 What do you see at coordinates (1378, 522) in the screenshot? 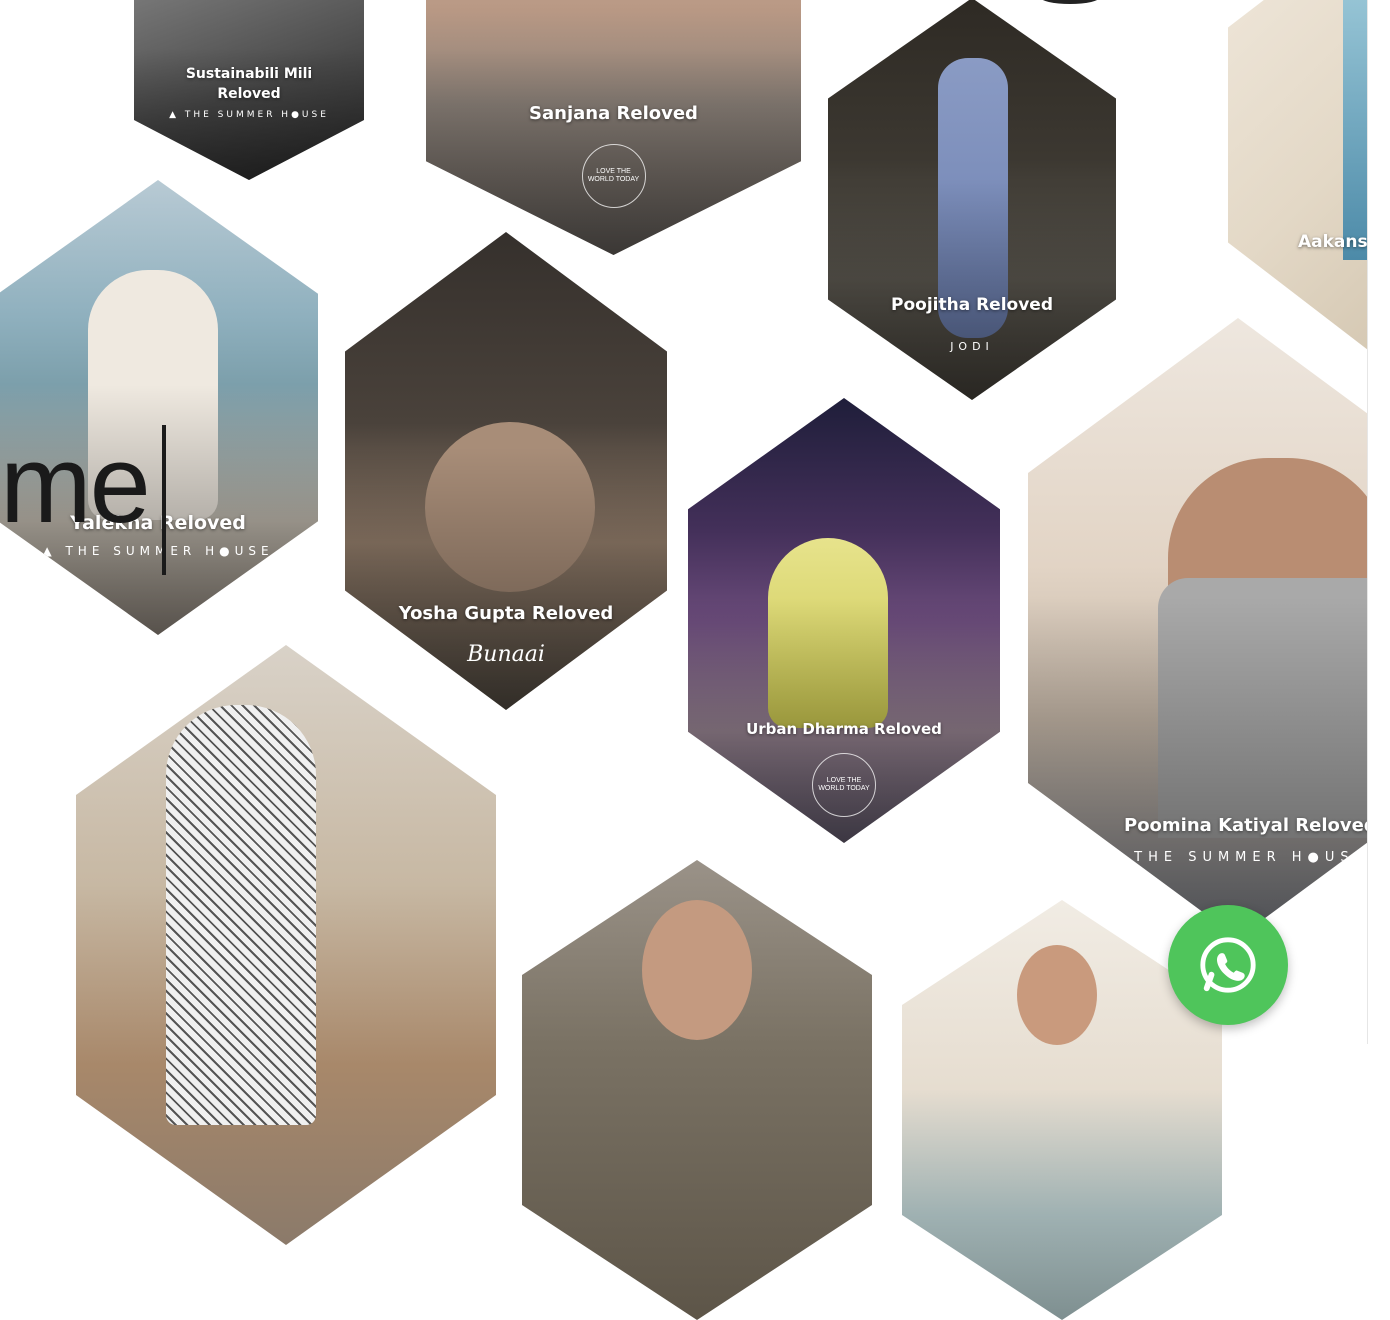
I see `page-scrollbar-edge` at bounding box center [1378, 522].